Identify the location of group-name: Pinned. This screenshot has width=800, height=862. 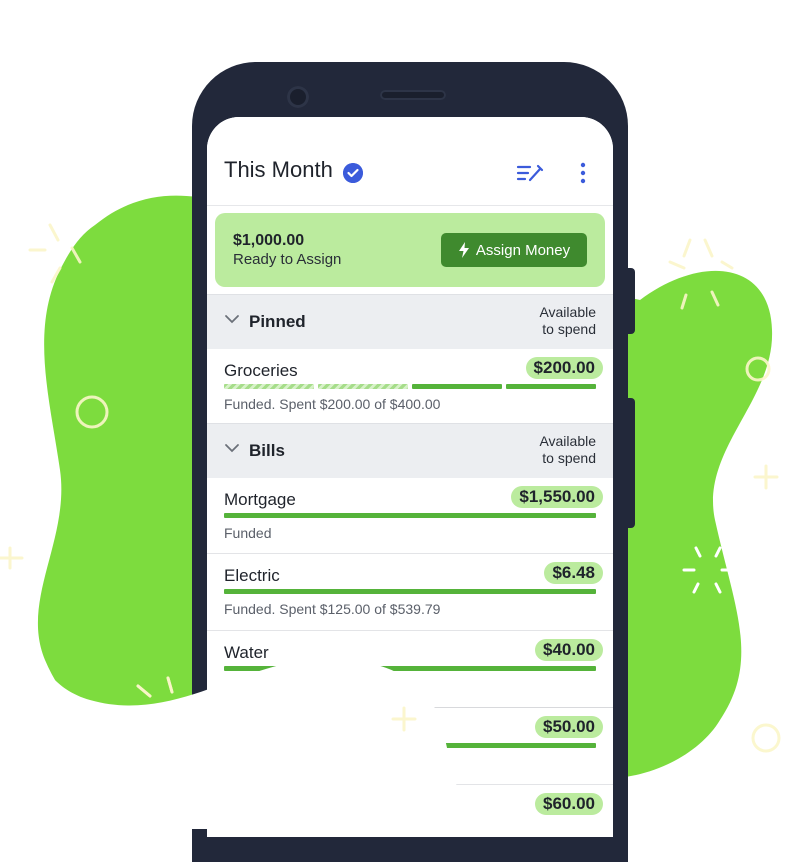
(277, 321).